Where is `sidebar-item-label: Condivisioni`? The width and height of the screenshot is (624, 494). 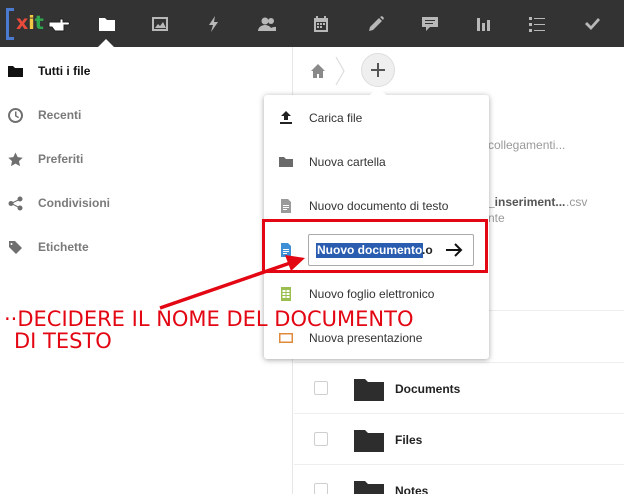 sidebar-item-label: Condivisioni is located at coordinates (74, 203).